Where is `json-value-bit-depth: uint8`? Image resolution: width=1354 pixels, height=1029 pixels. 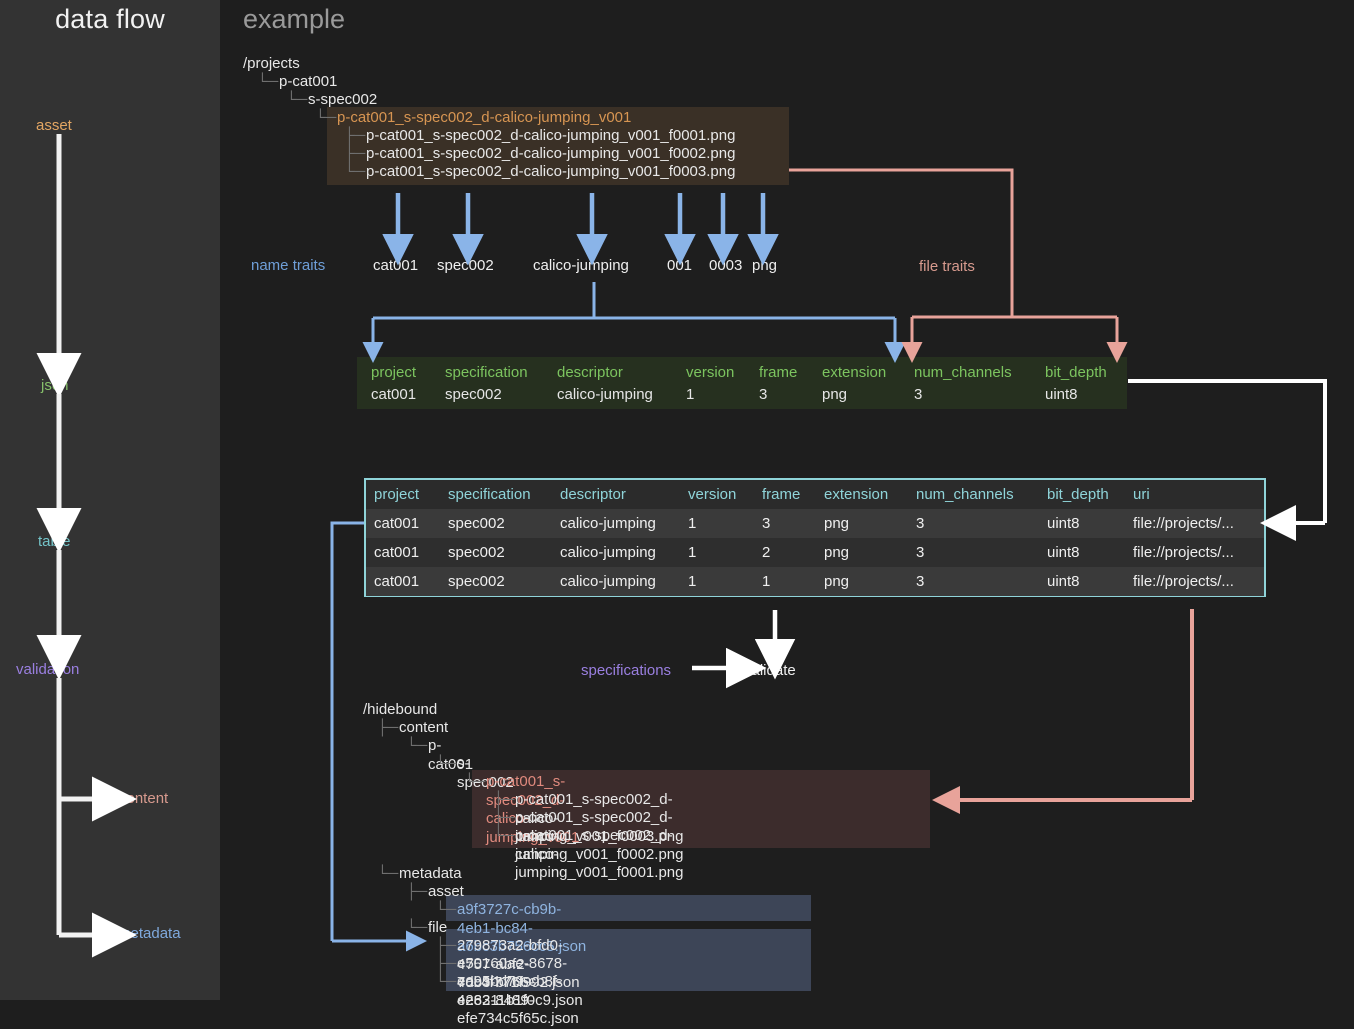 json-value-bit-depth: uint8 is located at coordinates (1061, 394).